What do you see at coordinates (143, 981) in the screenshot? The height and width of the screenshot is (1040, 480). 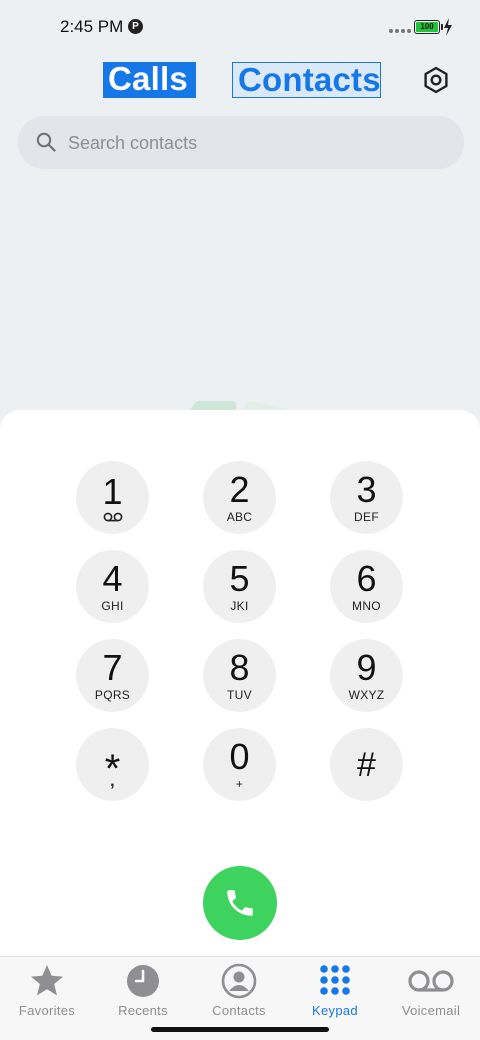 I see `clock-icon` at bounding box center [143, 981].